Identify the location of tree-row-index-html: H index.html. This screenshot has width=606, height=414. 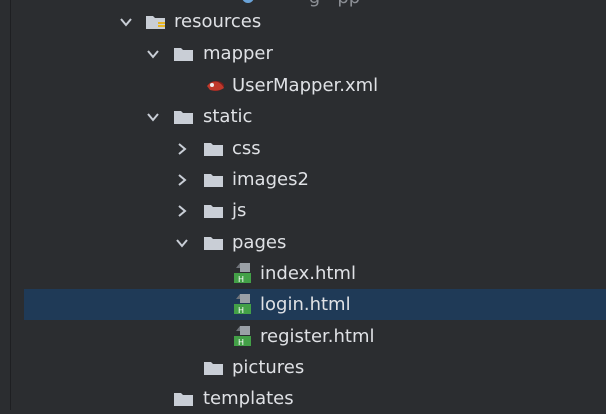
(308, 273).